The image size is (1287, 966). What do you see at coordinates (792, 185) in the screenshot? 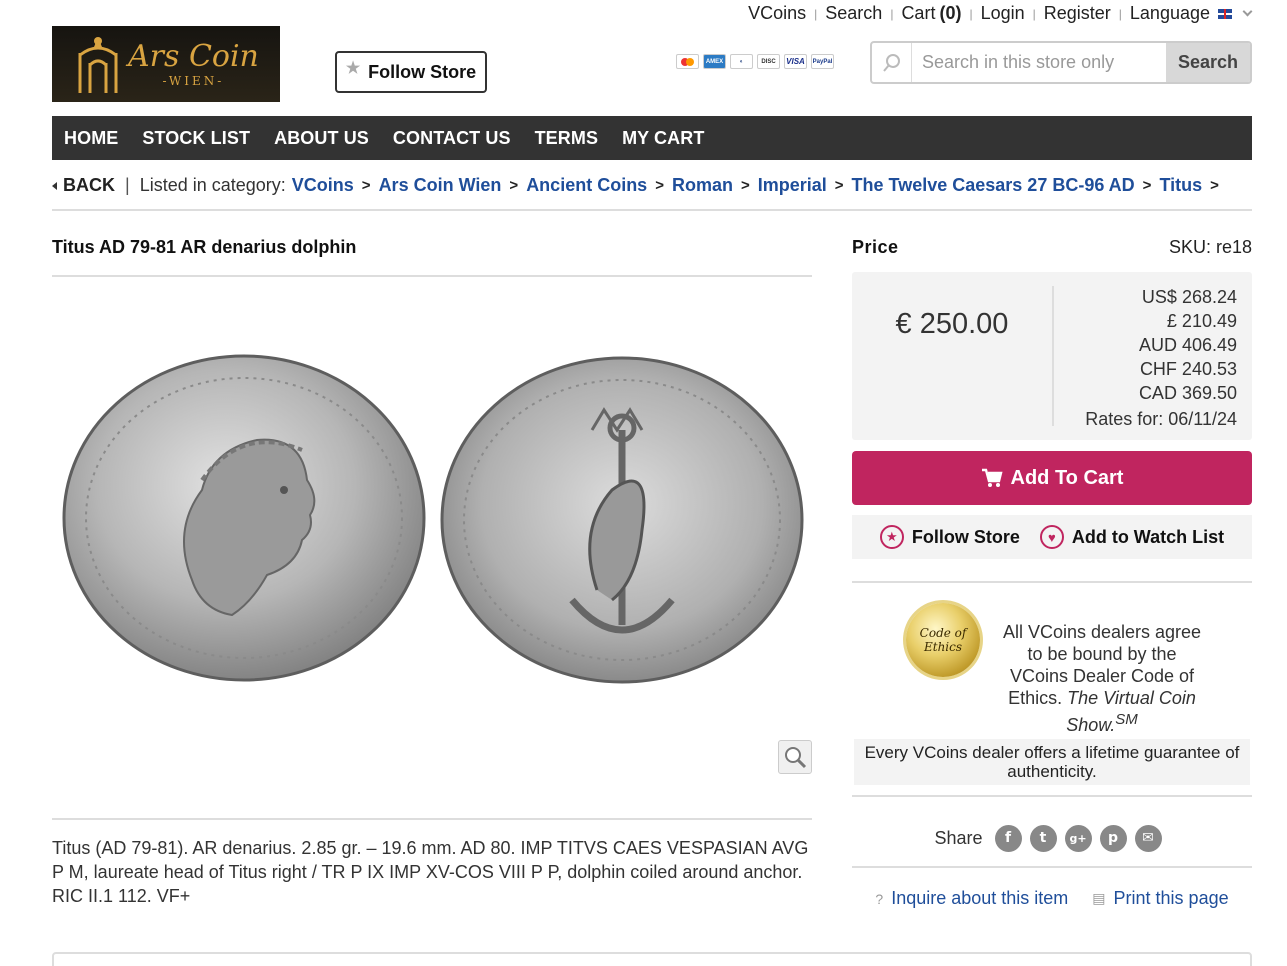
I see `breadcrumb-imperial: Imperial` at bounding box center [792, 185].